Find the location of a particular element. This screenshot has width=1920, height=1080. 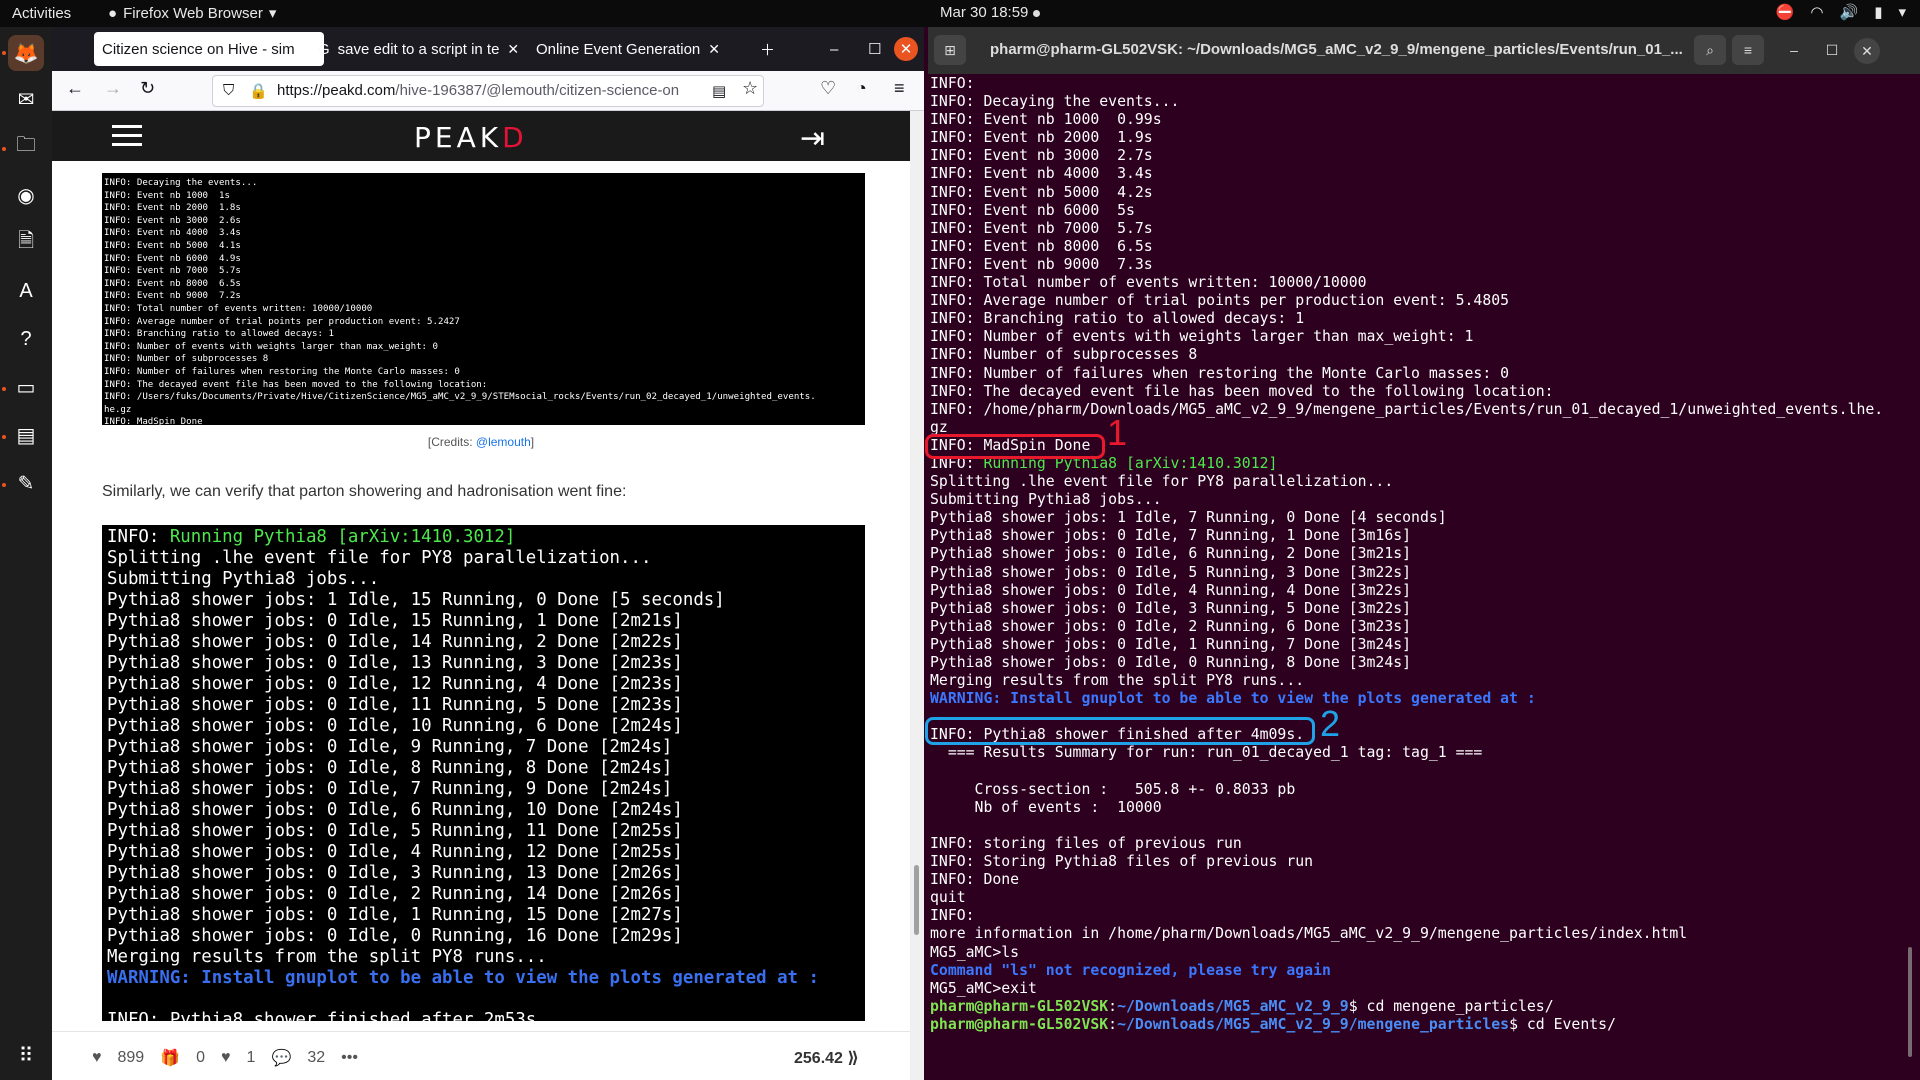

back-icon: ← is located at coordinates (75, 88).